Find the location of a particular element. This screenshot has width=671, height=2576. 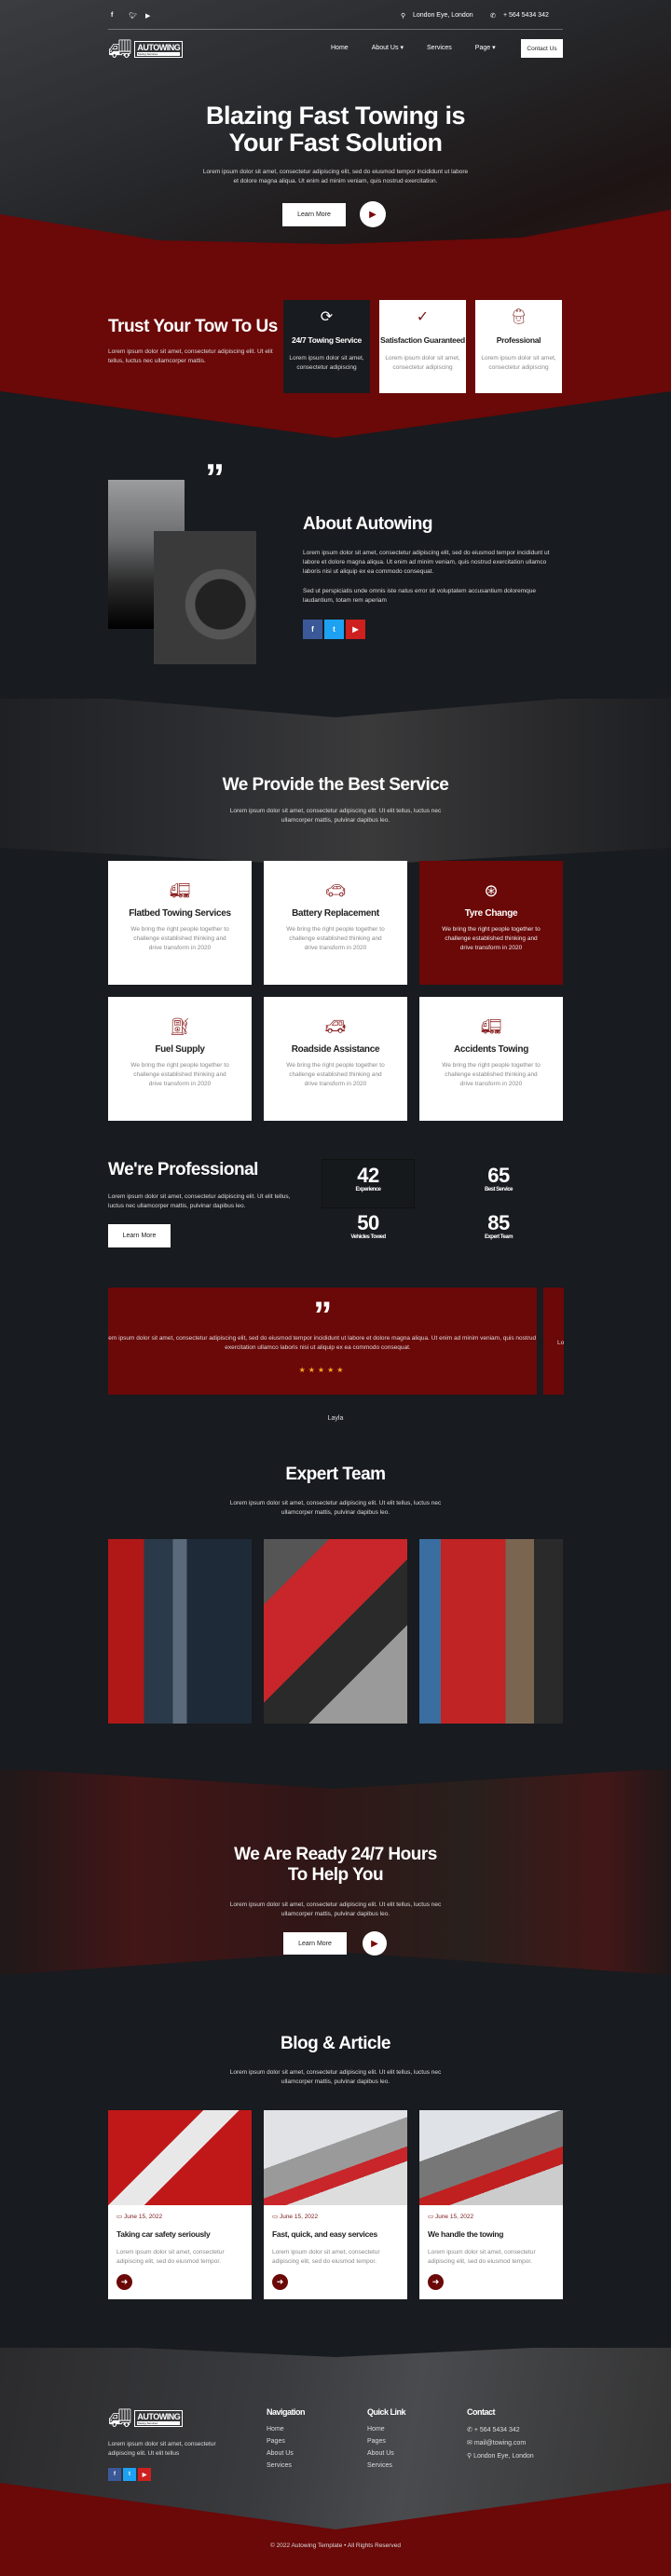

footer-logo-name: AUTOWING is located at coordinates (159, 2416).